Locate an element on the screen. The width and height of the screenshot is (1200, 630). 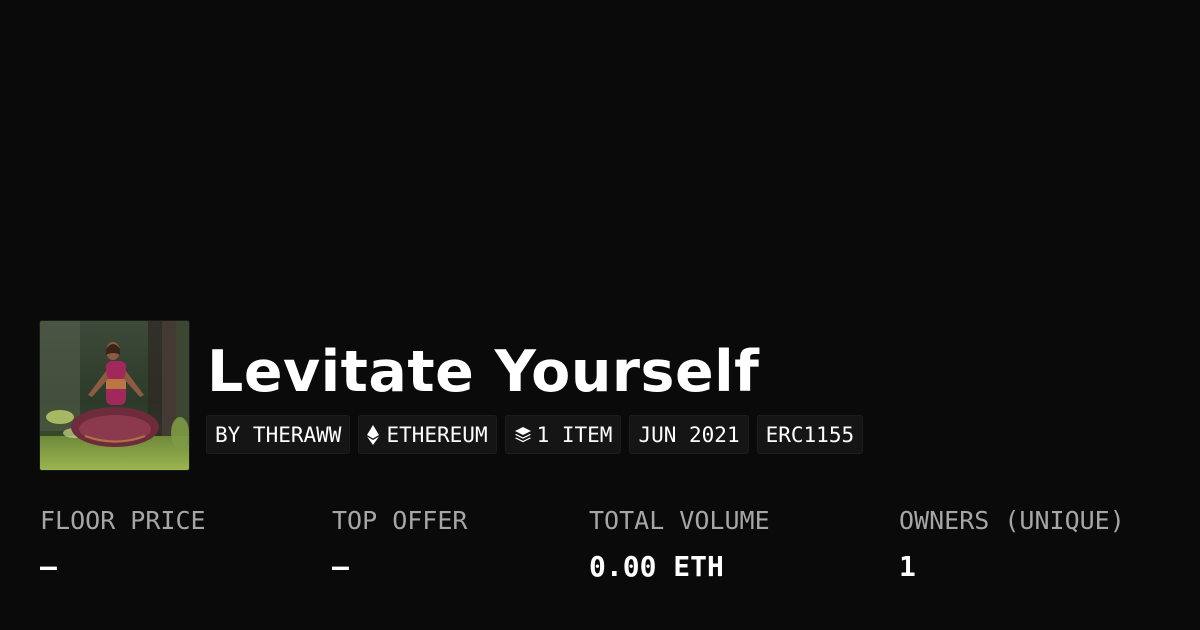
chain-label: ETHEREUM is located at coordinates (437, 434).